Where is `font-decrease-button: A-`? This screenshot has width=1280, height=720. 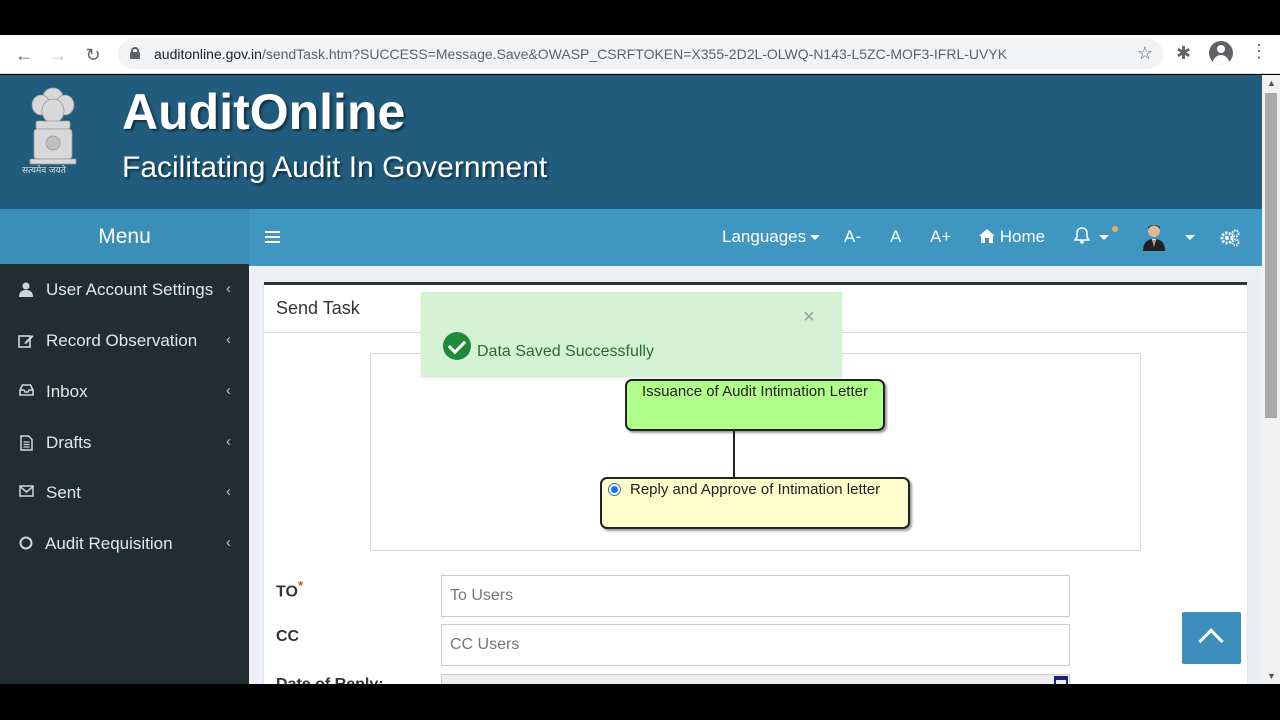
font-decrease-button: A- is located at coordinates (852, 237).